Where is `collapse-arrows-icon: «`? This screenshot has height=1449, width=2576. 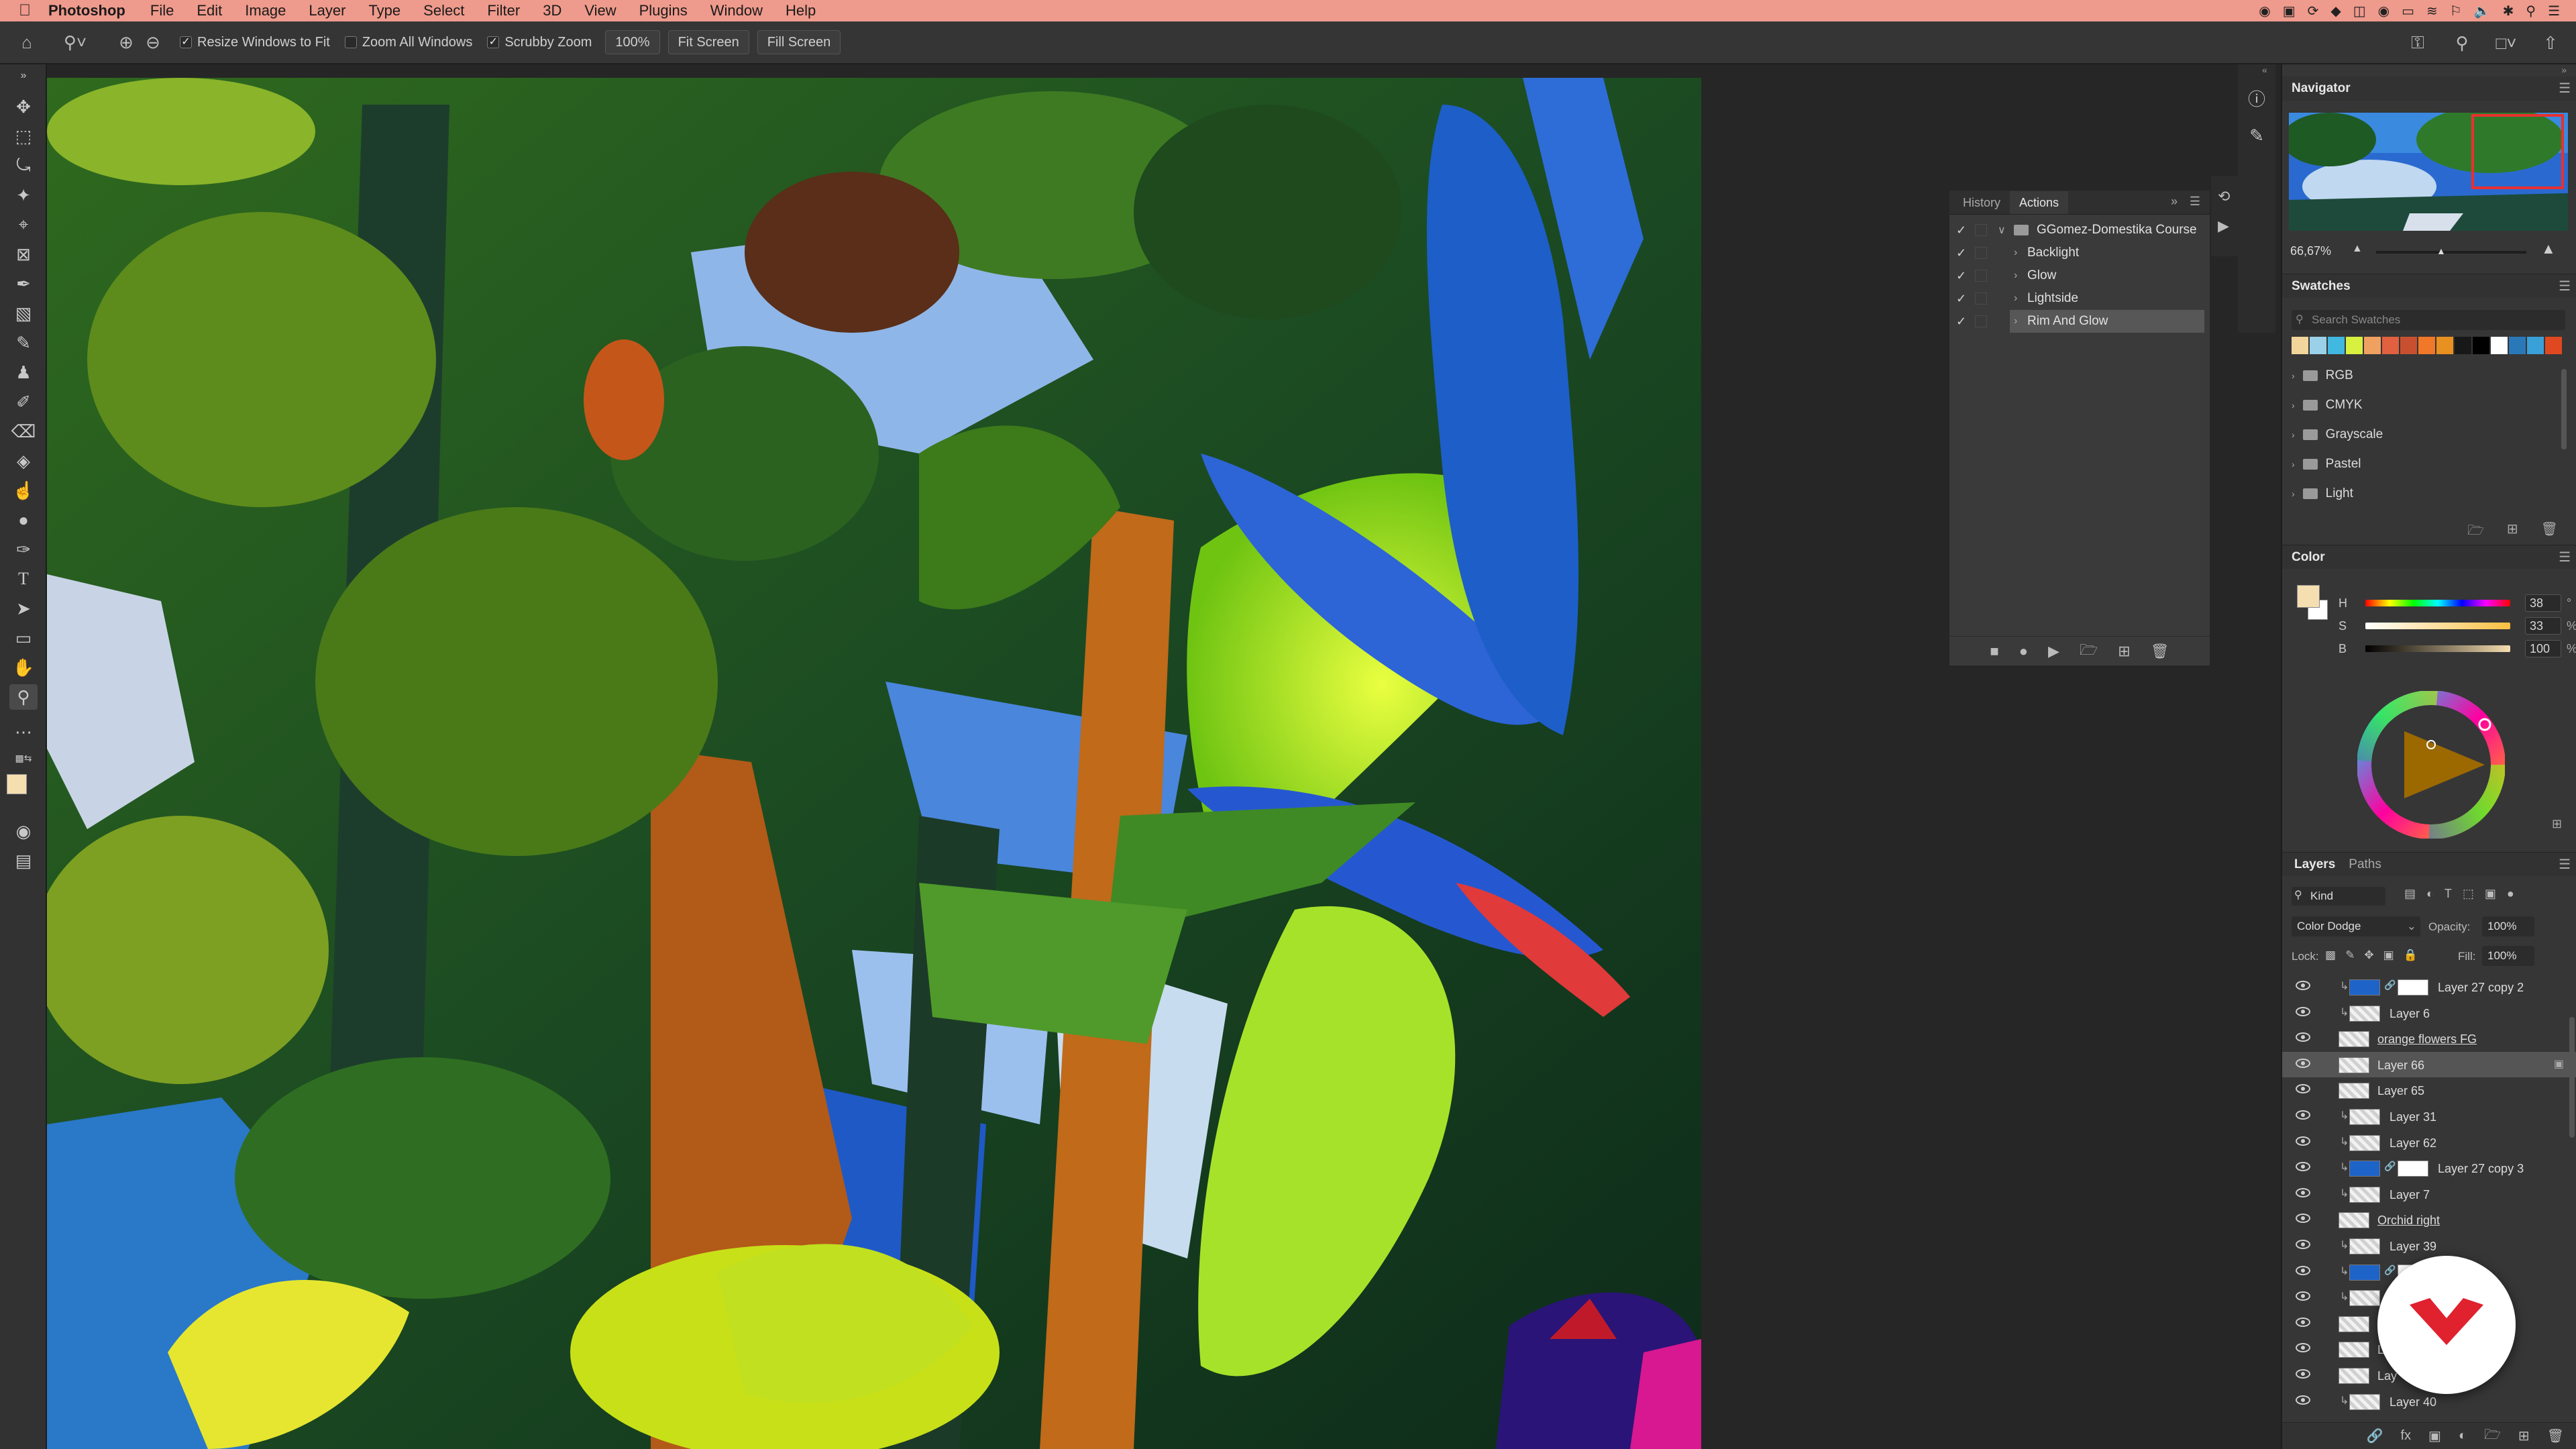
collapse-arrows-icon: « is located at coordinates (2264, 69).